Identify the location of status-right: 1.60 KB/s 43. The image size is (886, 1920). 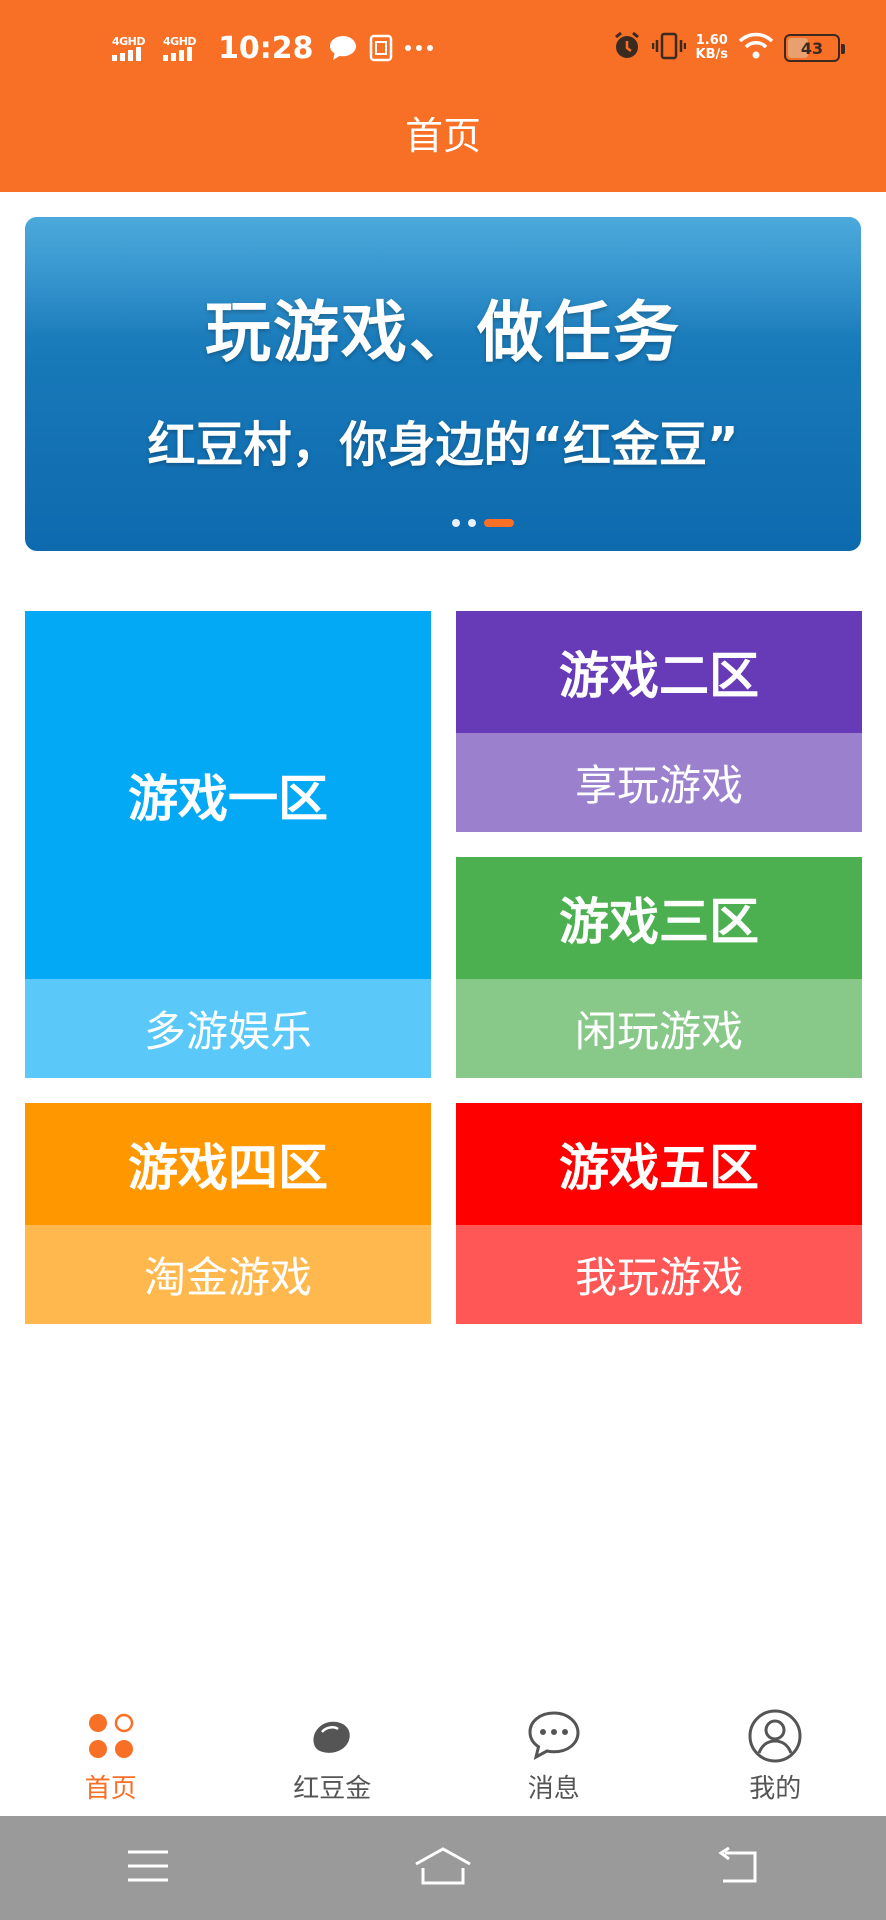
(728, 48).